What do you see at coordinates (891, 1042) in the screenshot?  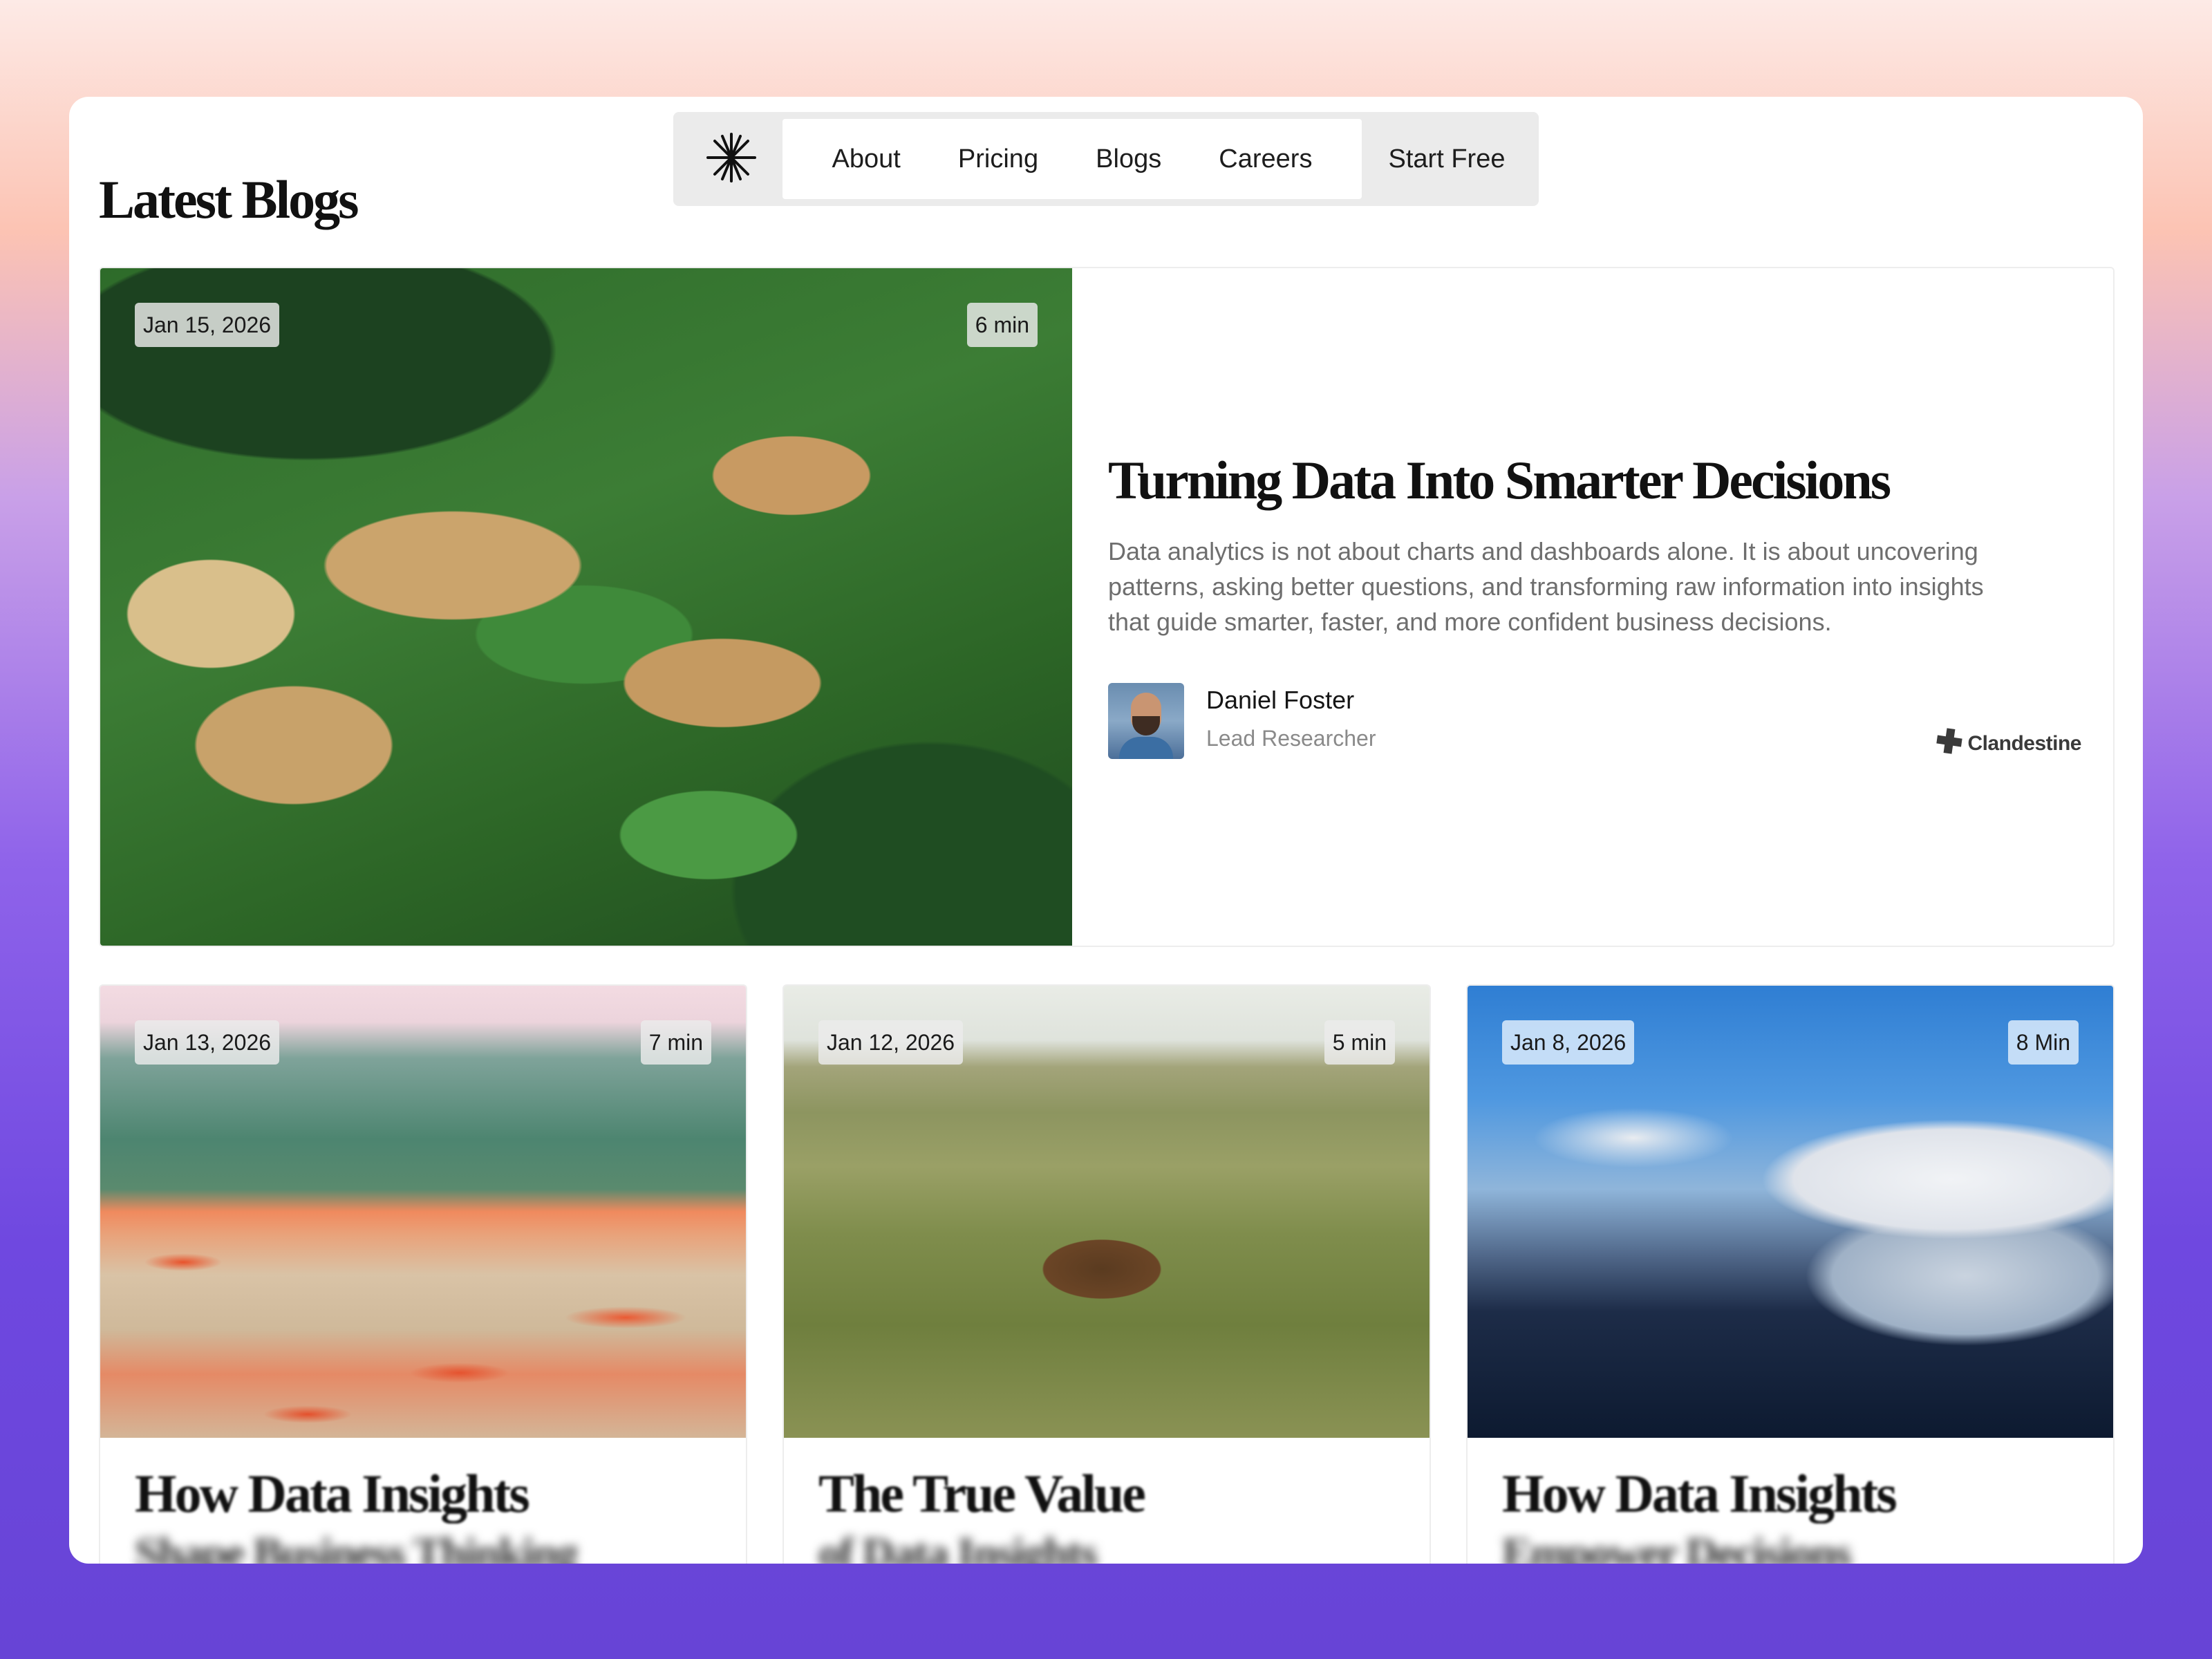 I see `date-badge: Jan 12, 2026` at bounding box center [891, 1042].